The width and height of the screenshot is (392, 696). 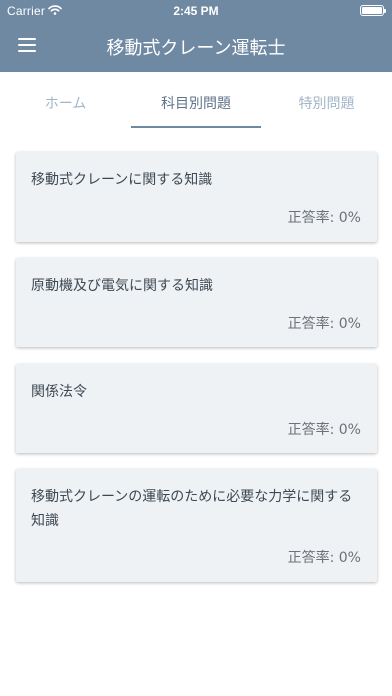 I want to click on tab-bar: ホーム 科目別問題 特別問題, so click(x=196, y=108).